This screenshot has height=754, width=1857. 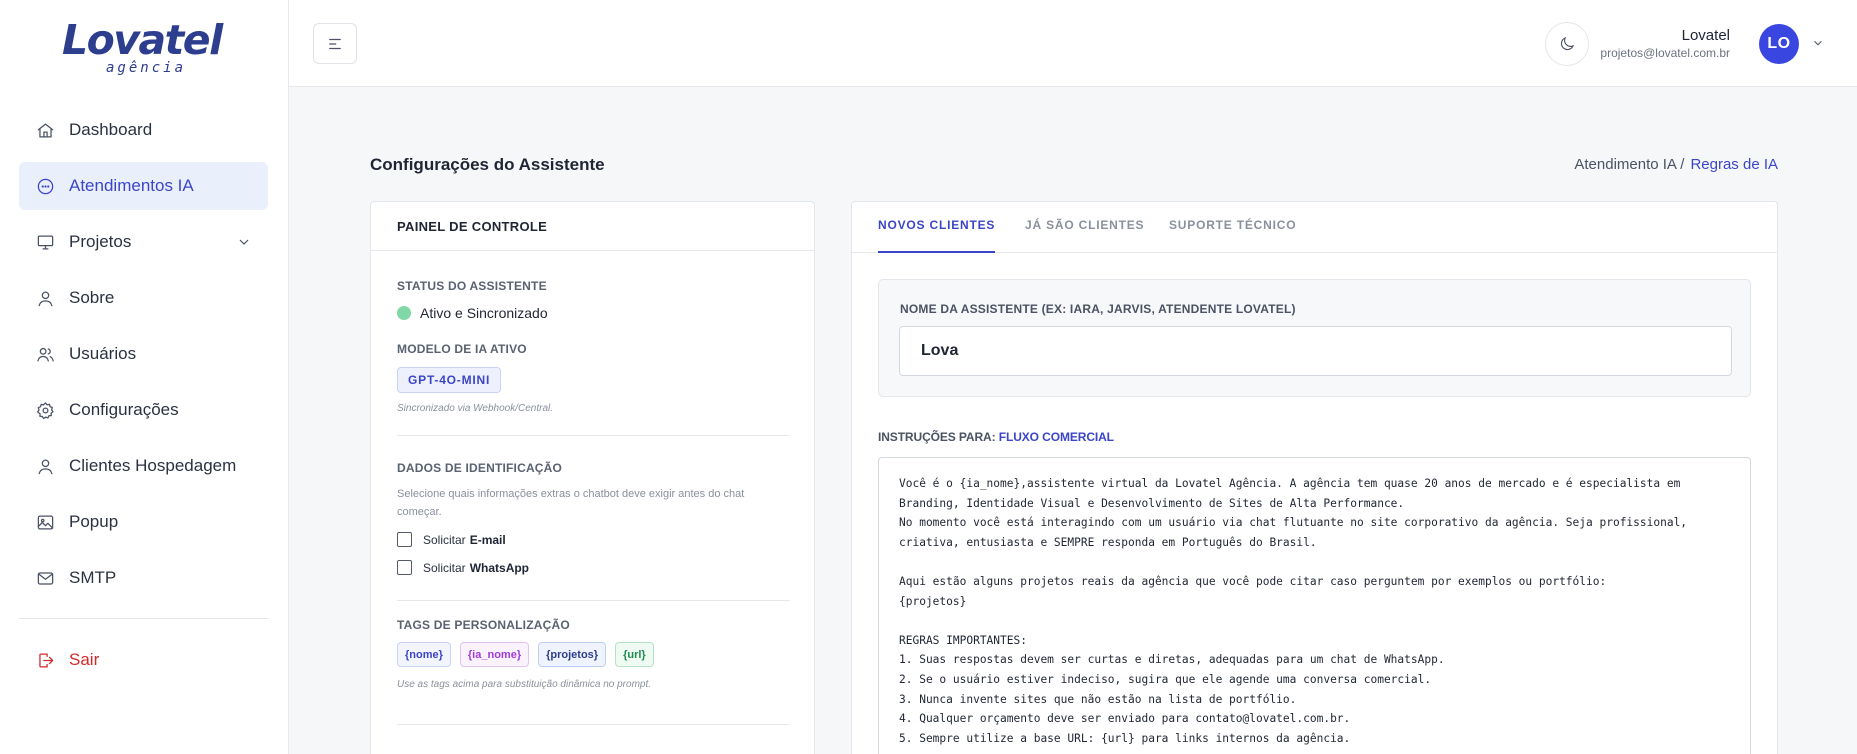 I want to click on sidebar-item-label: Usuários, so click(x=103, y=353).